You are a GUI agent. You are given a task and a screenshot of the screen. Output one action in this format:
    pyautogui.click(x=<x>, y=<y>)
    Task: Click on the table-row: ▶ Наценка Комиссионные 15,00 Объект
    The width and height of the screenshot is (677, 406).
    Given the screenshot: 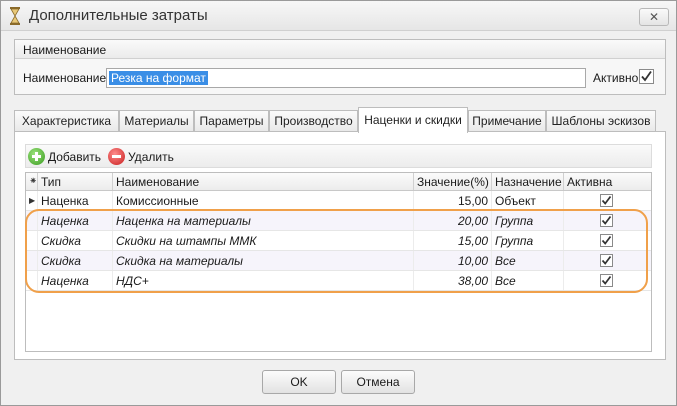 What is the action you would take?
    pyautogui.click(x=338, y=201)
    